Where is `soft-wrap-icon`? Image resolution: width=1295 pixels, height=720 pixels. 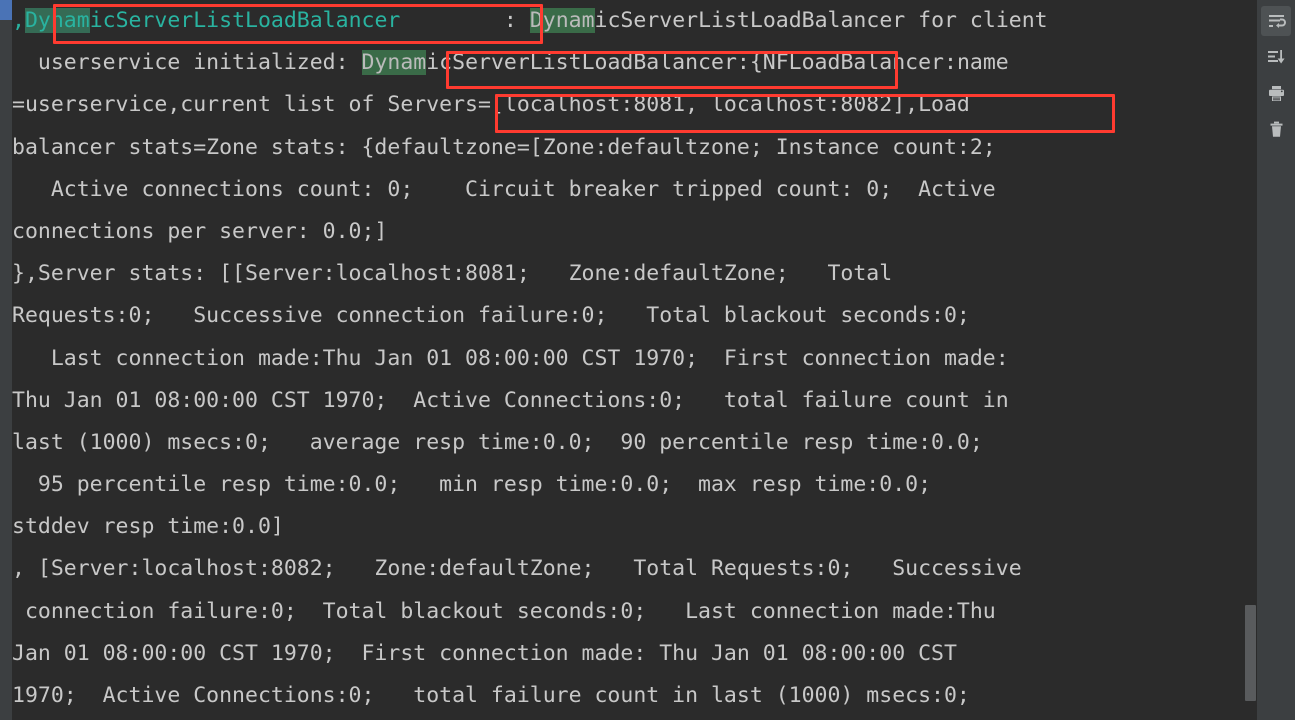
soft-wrap-icon is located at coordinates (1276, 21).